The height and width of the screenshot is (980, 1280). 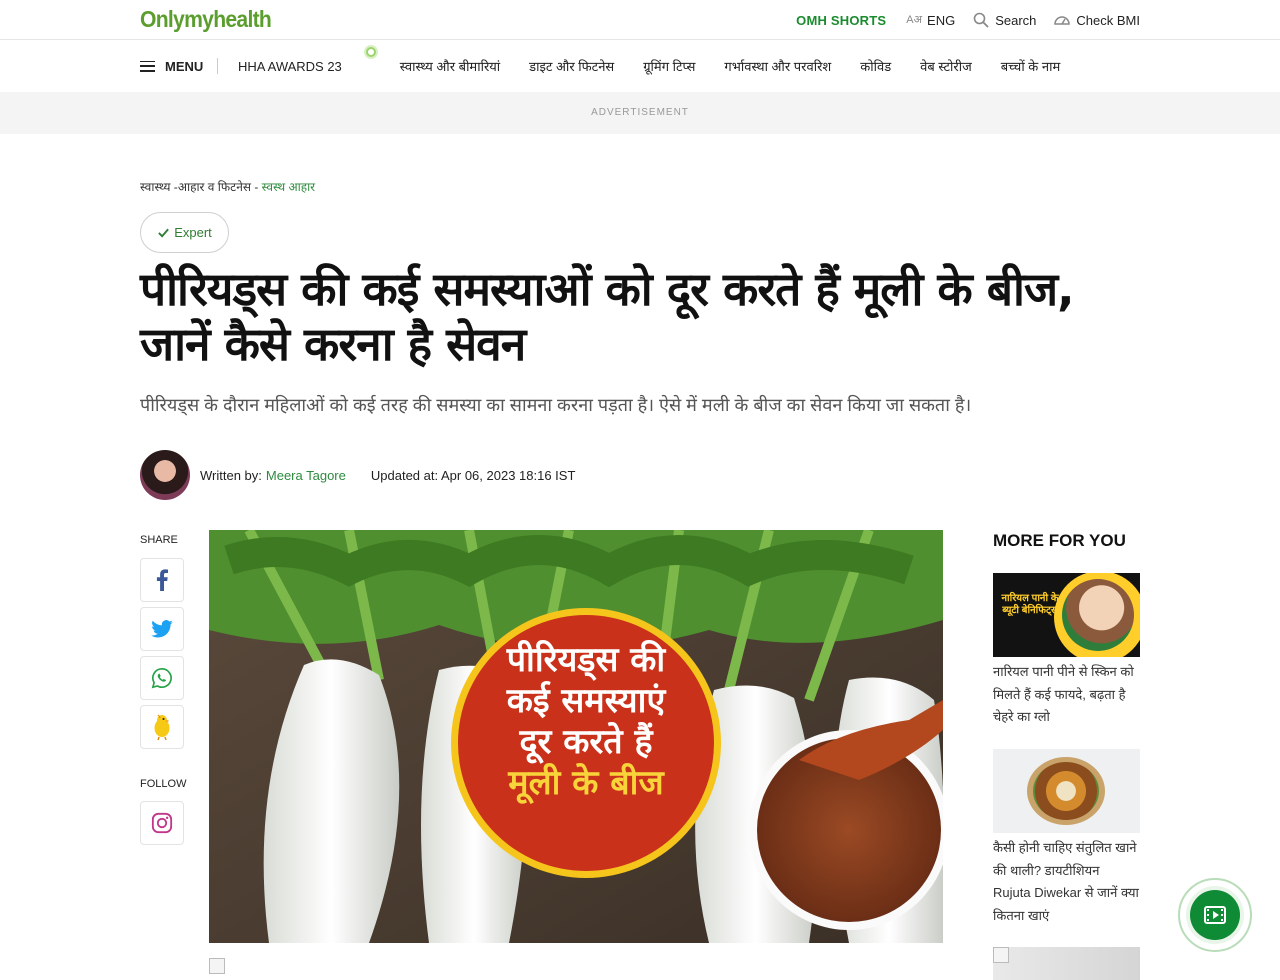 I want to click on author-name-link: Meera Tagore, so click(x=306, y=475).